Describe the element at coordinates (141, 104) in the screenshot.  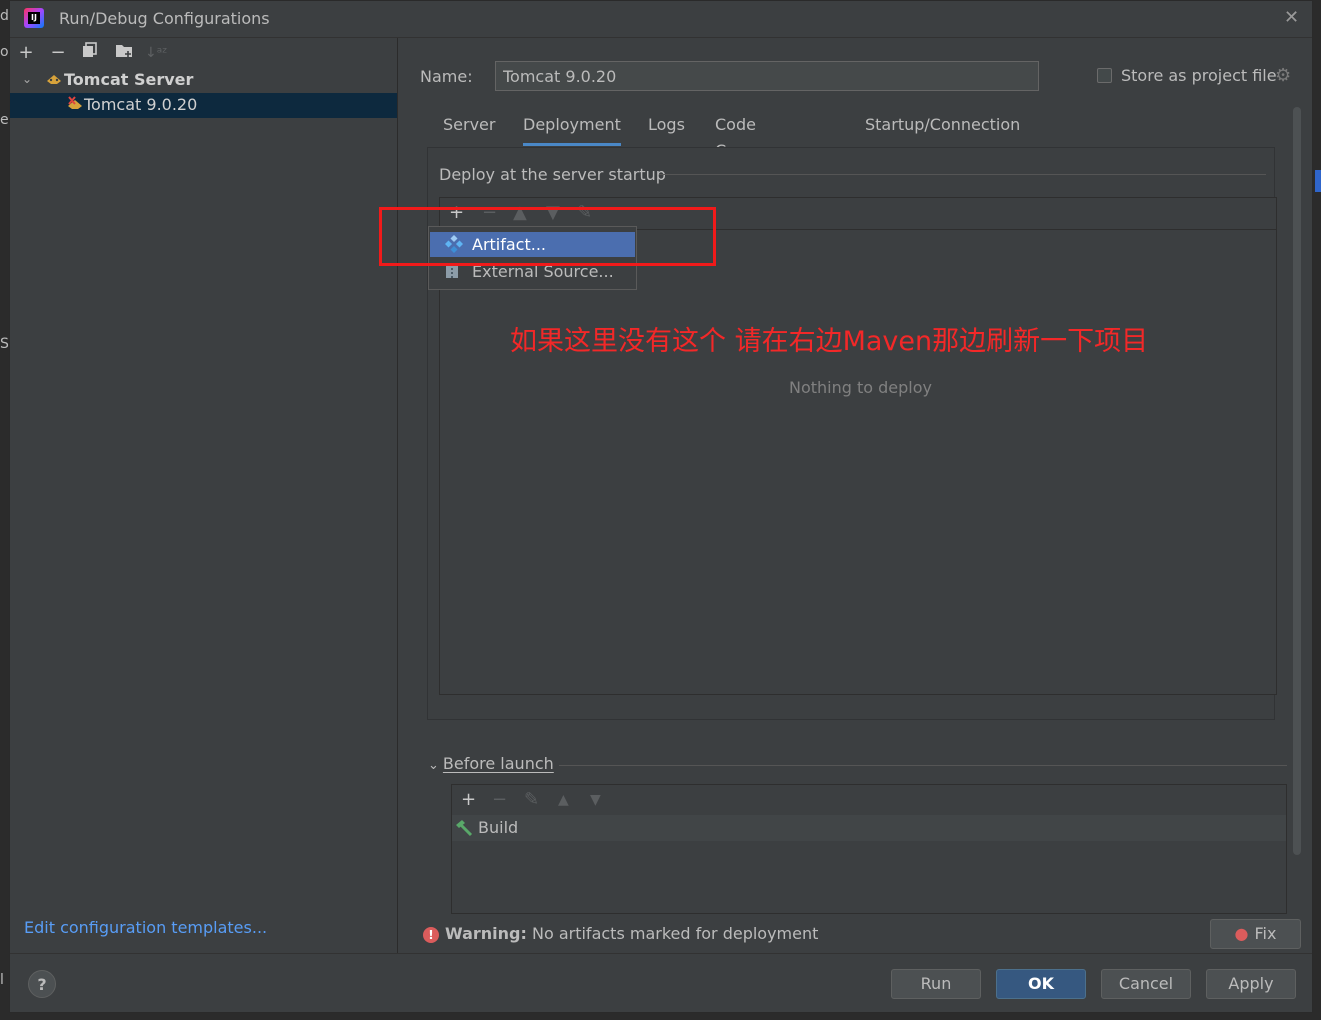
I see `tree-child-label: Tomcat 9.0.20` at that location.